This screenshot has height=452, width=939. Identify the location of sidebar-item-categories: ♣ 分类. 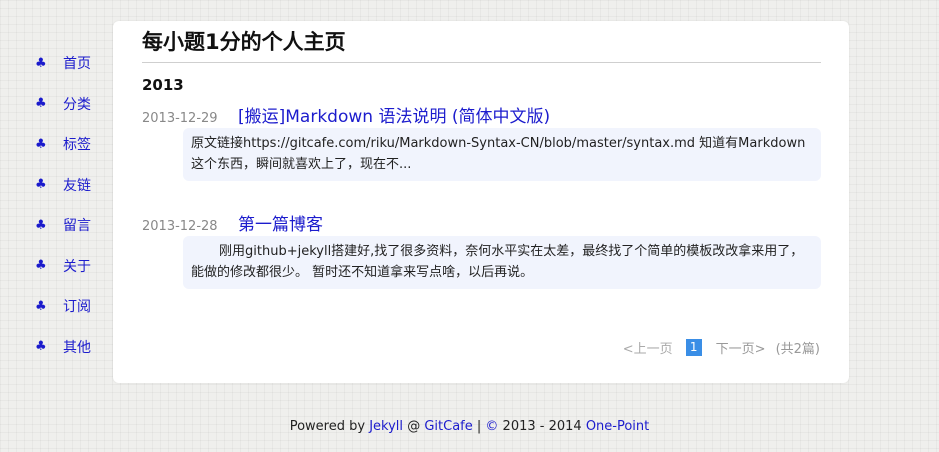
(74, 104).